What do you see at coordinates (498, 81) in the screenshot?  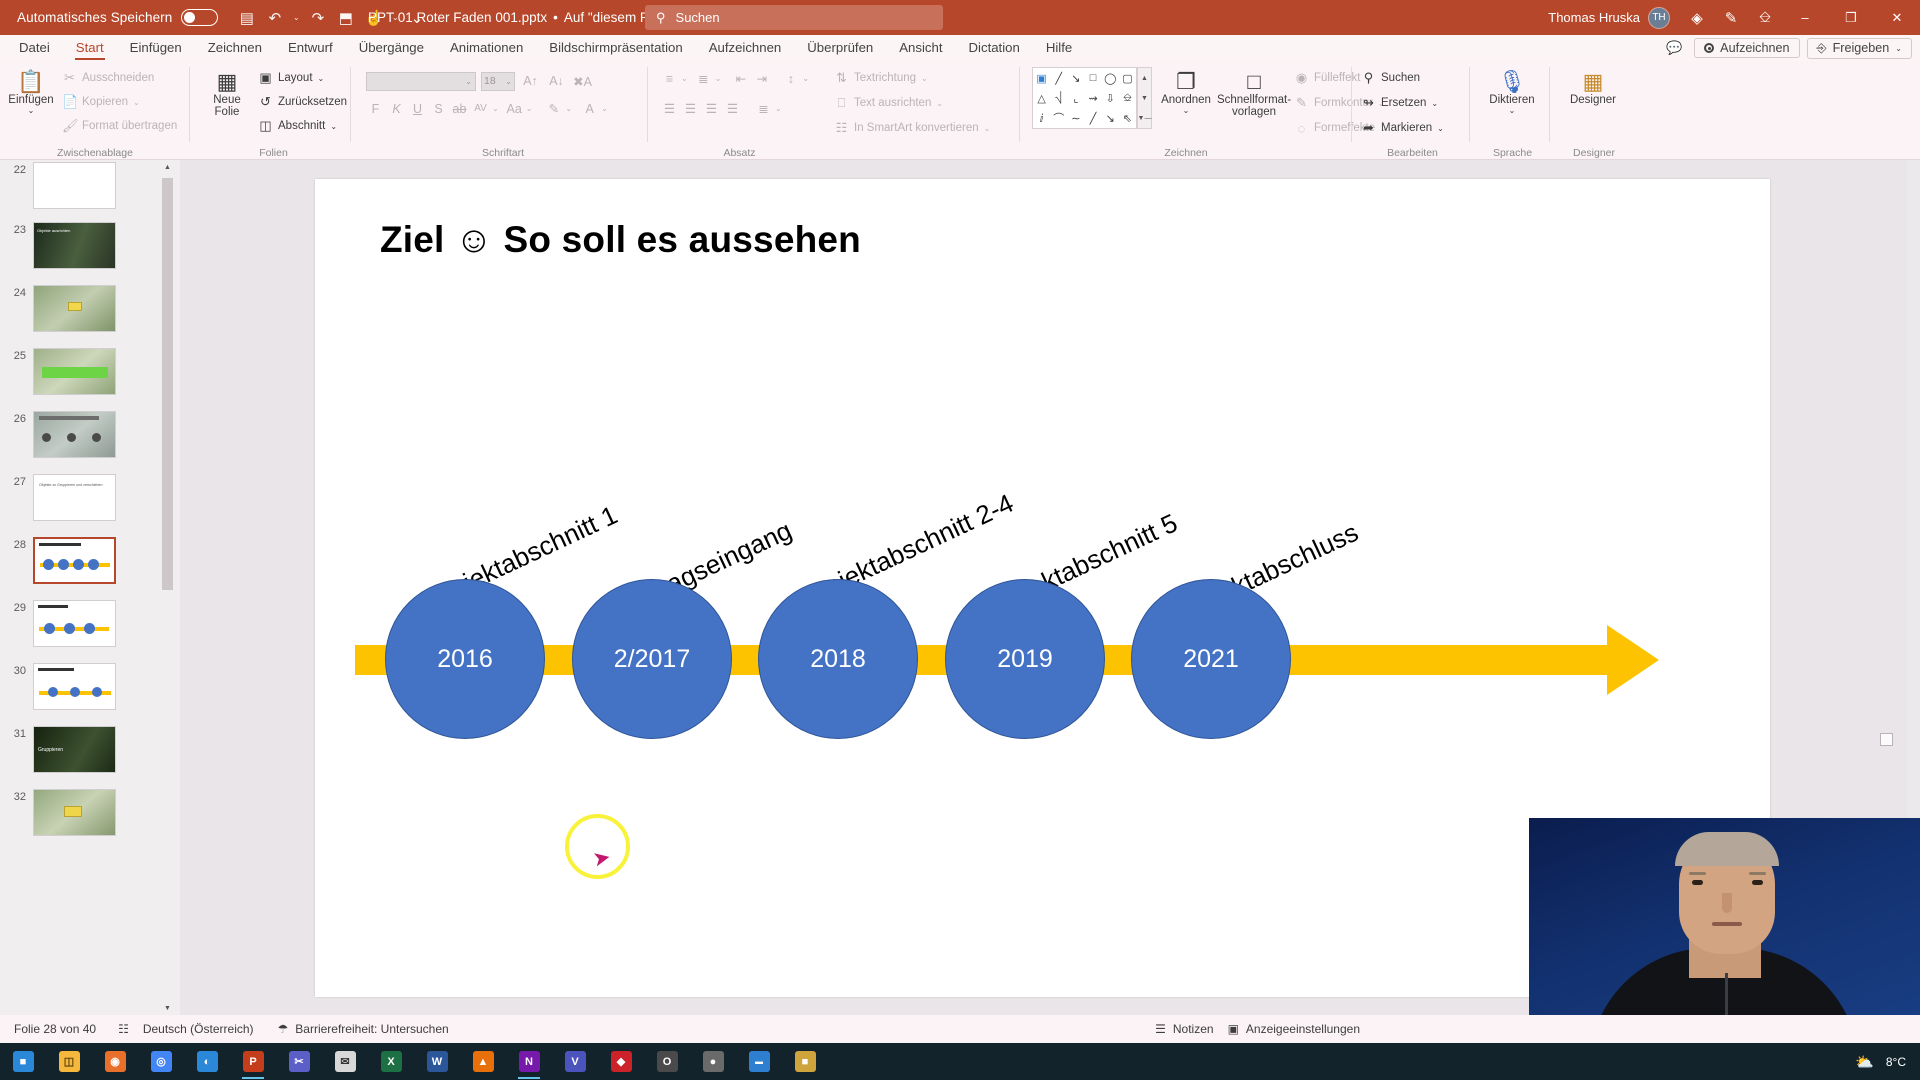 I see `font-size-combobox: 18 ⌄` at bounding box center [498, 81].